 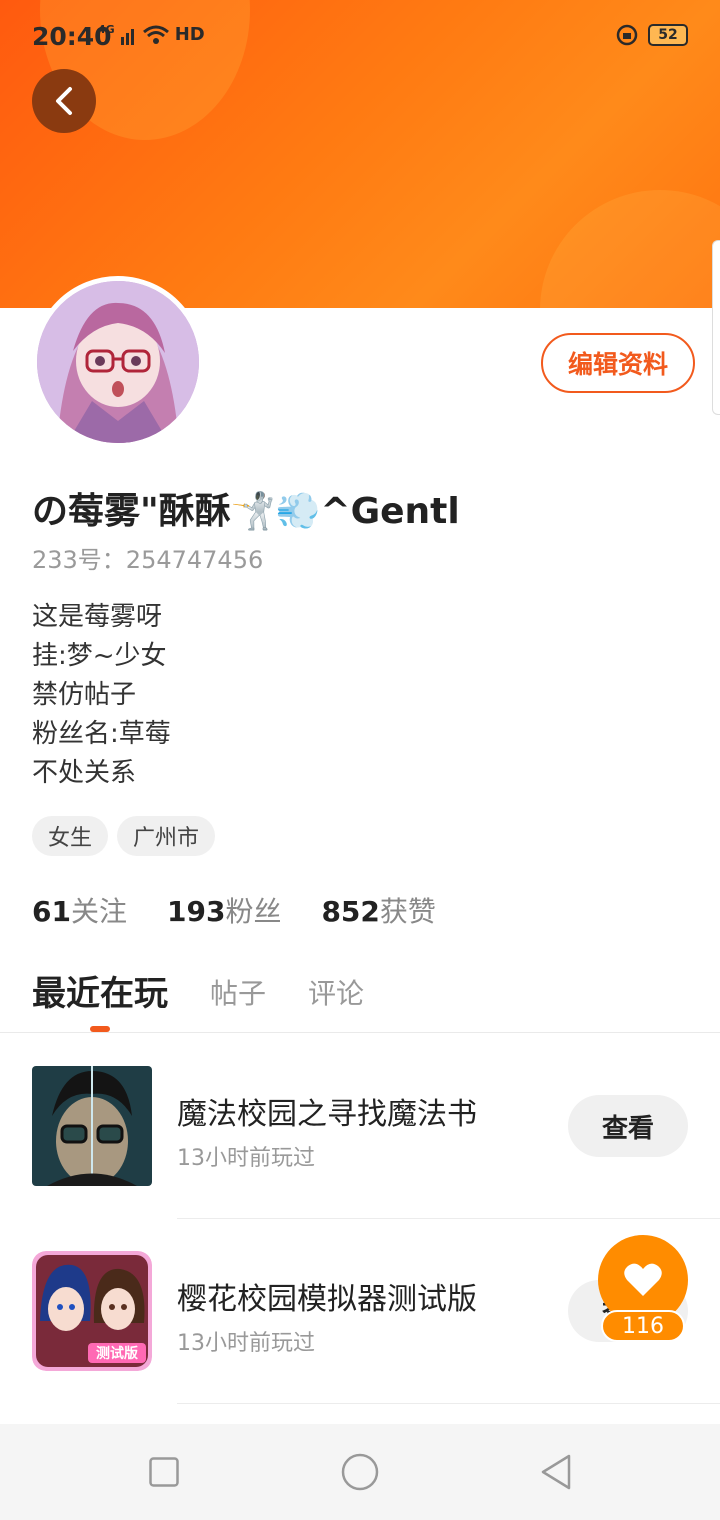 I want to click on triangle-back-icon, so click(x=556, y=1472).